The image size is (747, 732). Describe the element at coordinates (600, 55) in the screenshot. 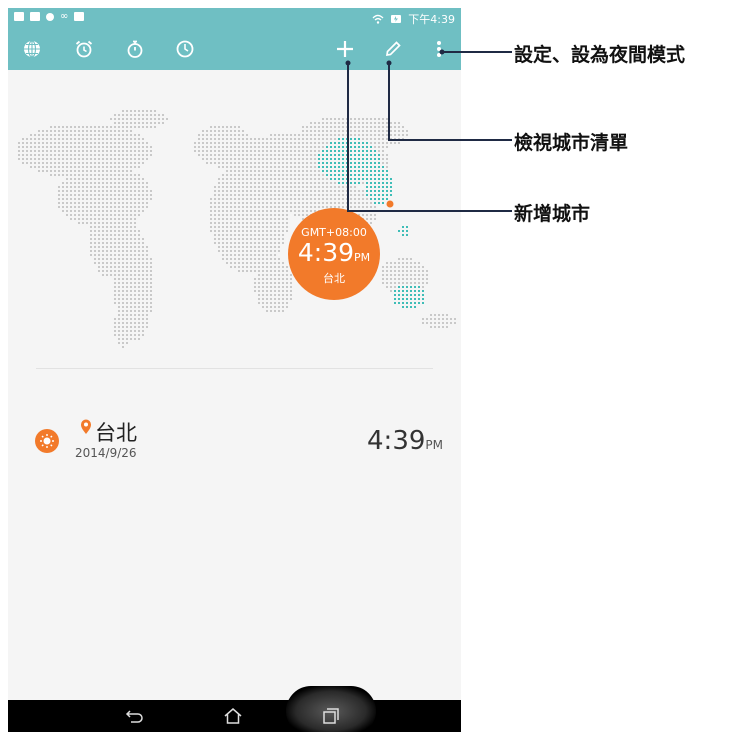

I see `callout-settings: 設定、設為夜間模式` at that location.